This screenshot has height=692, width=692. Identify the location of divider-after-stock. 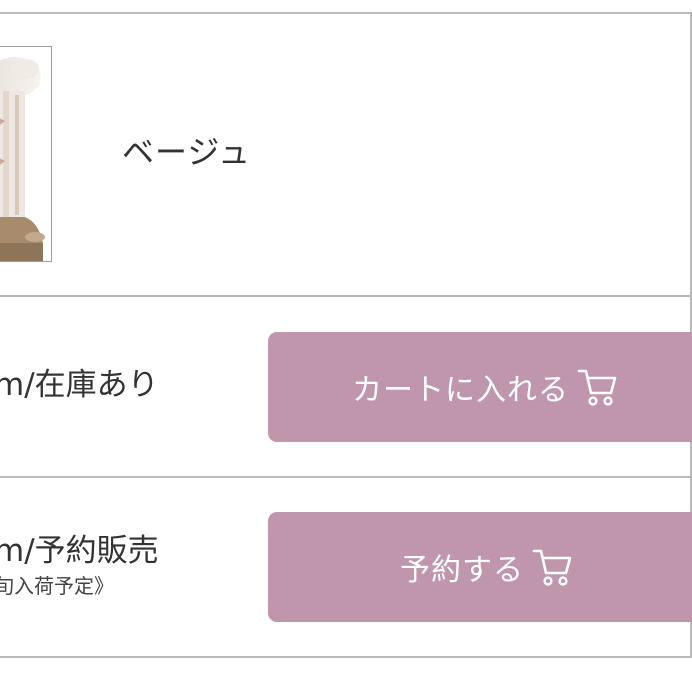
(346, 477).